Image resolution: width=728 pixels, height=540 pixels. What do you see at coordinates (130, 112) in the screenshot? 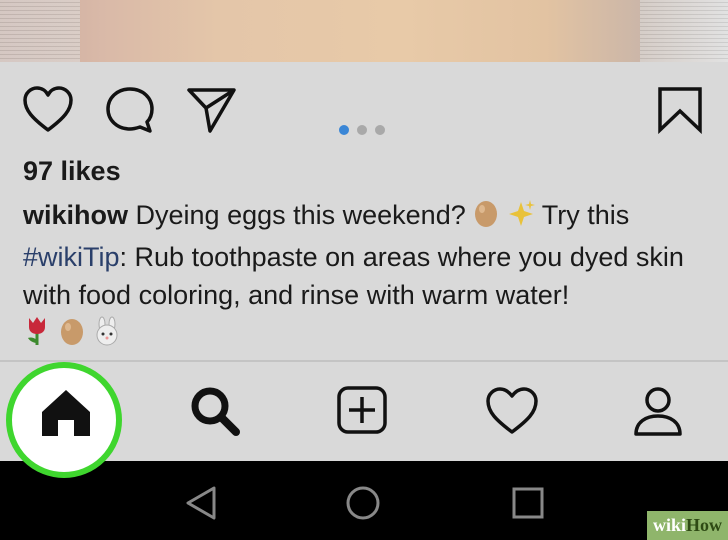
I see `comment-icon` at bounding box center [130, 112].